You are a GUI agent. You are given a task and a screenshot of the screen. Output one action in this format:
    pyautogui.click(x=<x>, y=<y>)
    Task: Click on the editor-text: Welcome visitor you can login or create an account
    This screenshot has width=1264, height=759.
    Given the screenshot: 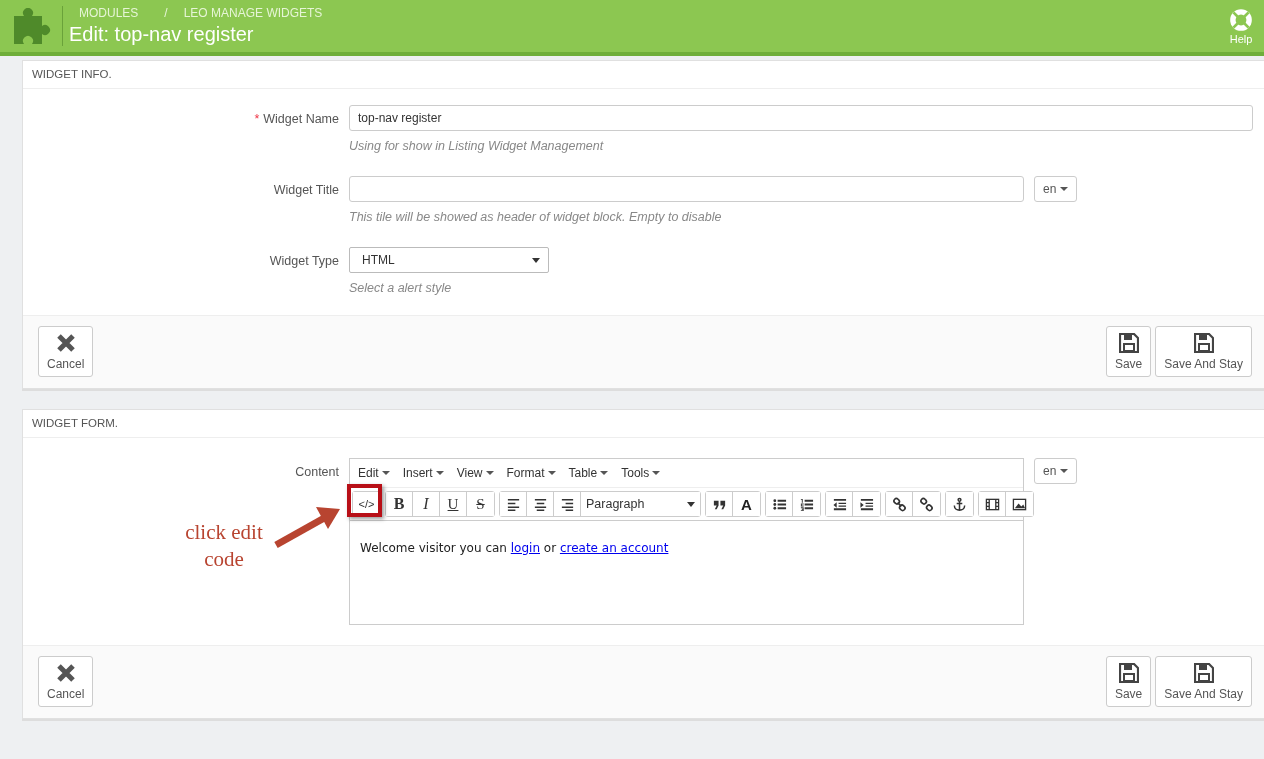 What is the action you would take?
    pyautogui.click(x=515, y=548)
    